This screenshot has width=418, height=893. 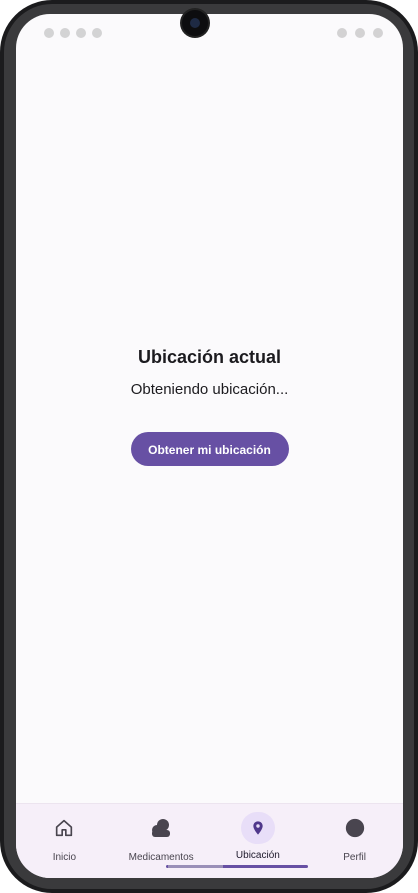 What do you see at coordinates (378, 33) in the screenshot?
I see `battery-icon` at bounding box center [378, 33].